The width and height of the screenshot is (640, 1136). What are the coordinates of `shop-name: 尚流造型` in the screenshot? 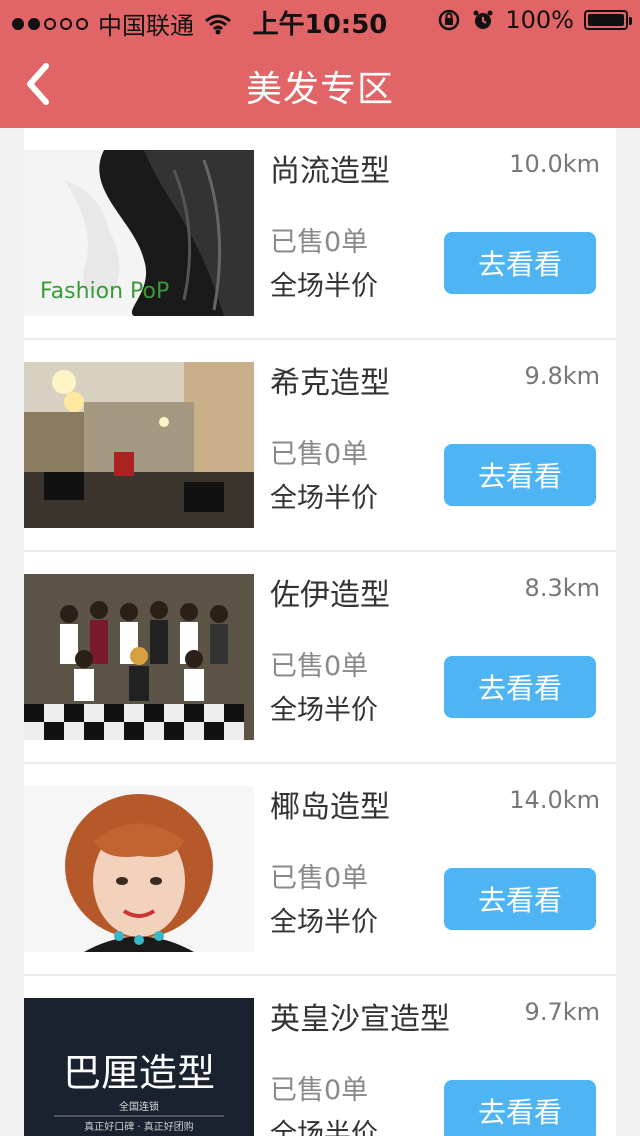 It's located at (330, 171).